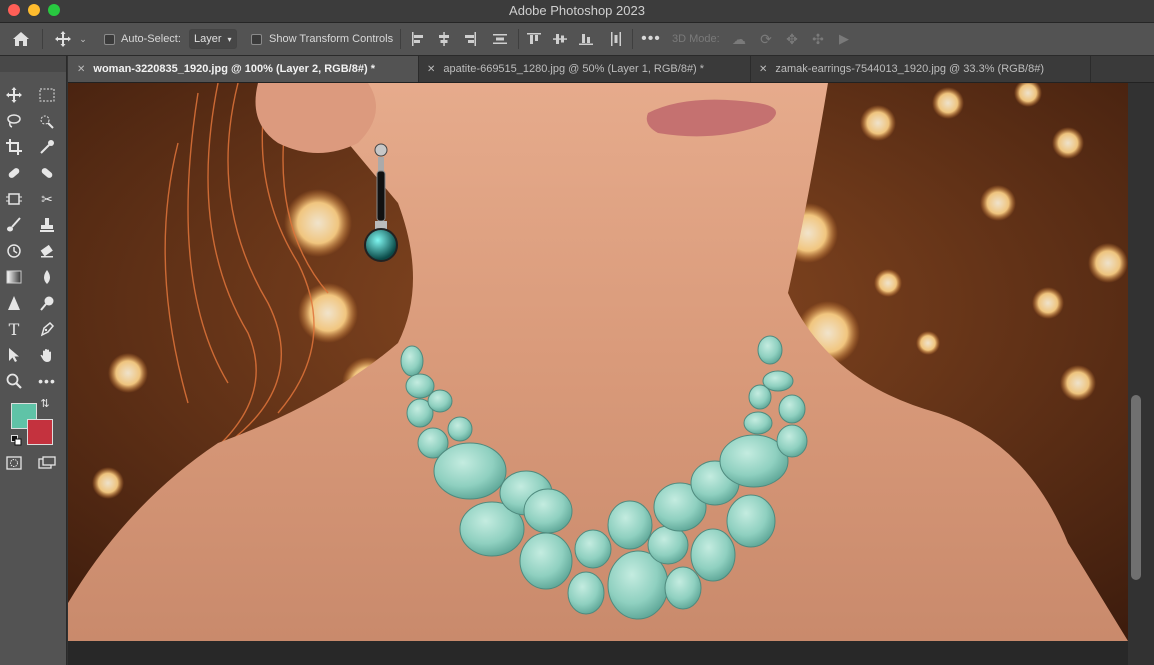  I want to click on show-transform-label: Show Transform Controls, so click(331, 39).